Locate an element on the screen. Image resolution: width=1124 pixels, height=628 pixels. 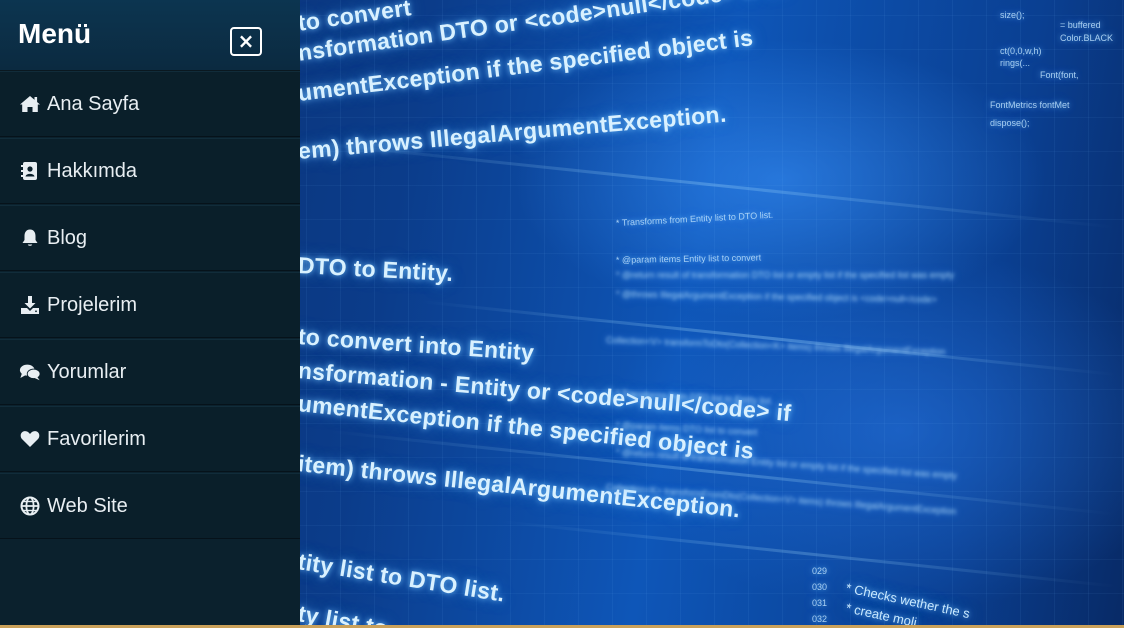
menu-item-hakkimda: Hakkımda is located at coordinates (150, 171).